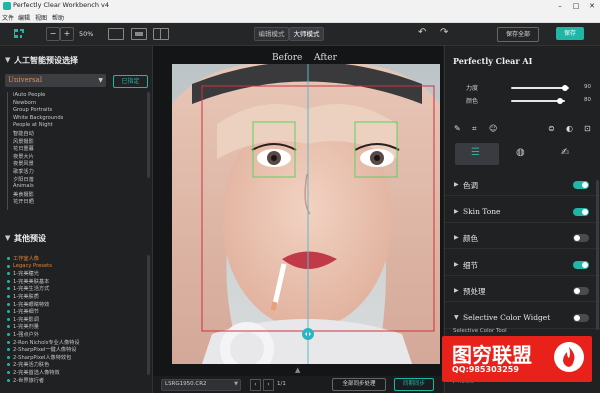 This screenshot has height=393, width=600. I want to click on zoom-in-button: +, so click(67, 34).